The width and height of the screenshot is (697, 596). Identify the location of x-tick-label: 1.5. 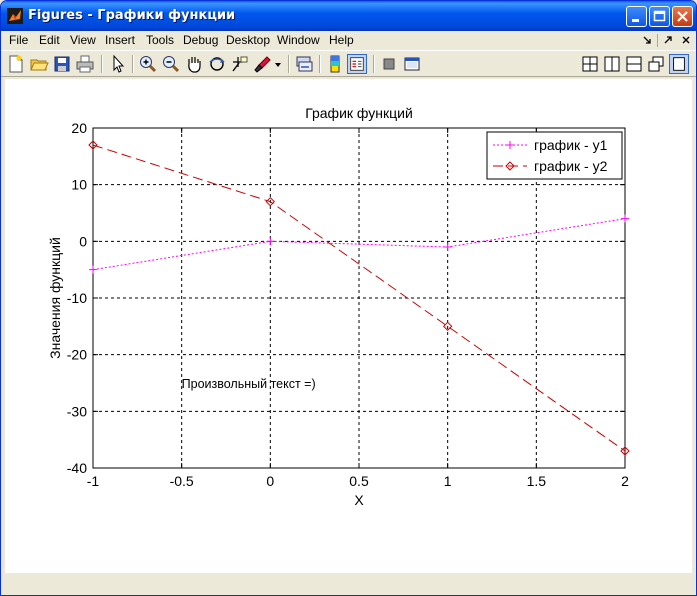
(537, 481).